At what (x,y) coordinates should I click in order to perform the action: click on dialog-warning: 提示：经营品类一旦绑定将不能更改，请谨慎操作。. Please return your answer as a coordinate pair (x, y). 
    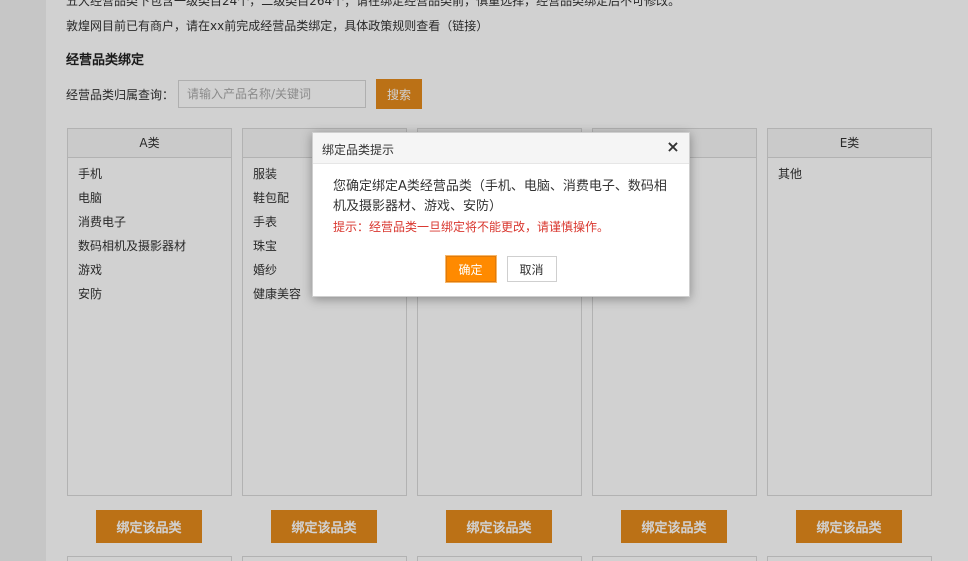
    Looking at the image, I should click on (471, 227).